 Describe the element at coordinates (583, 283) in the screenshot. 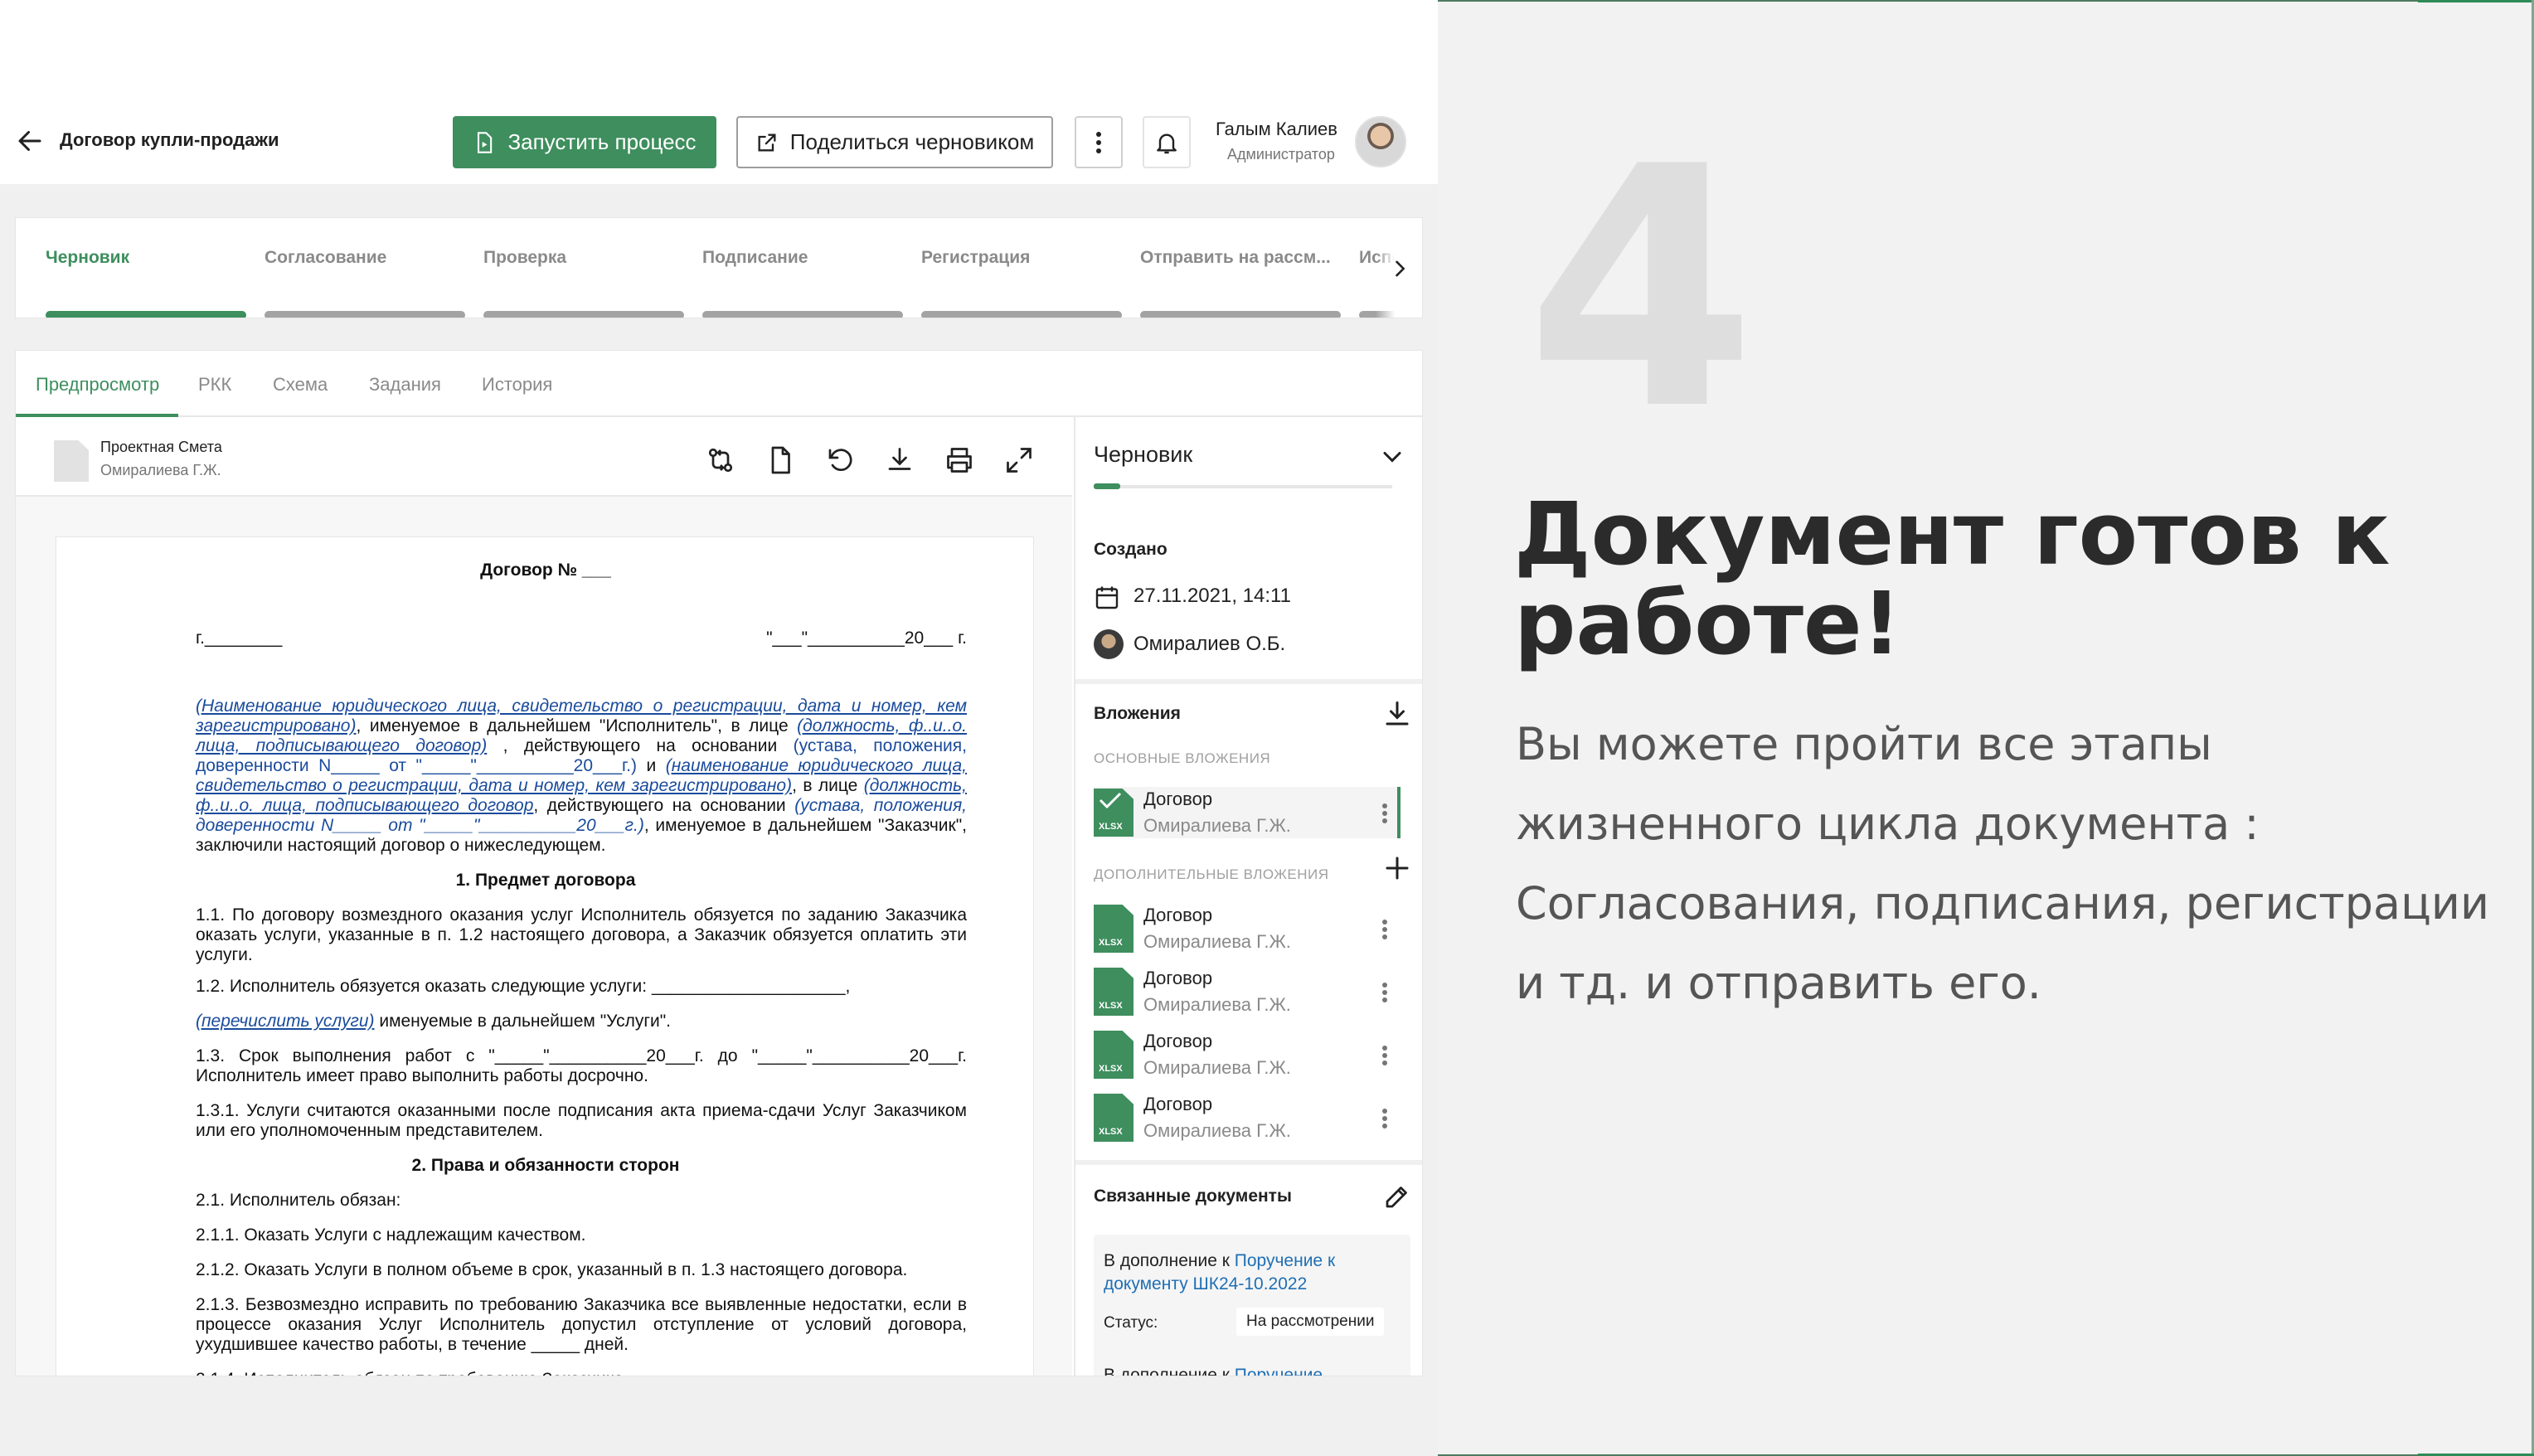

I see `stage-review: Проверка` at that location.